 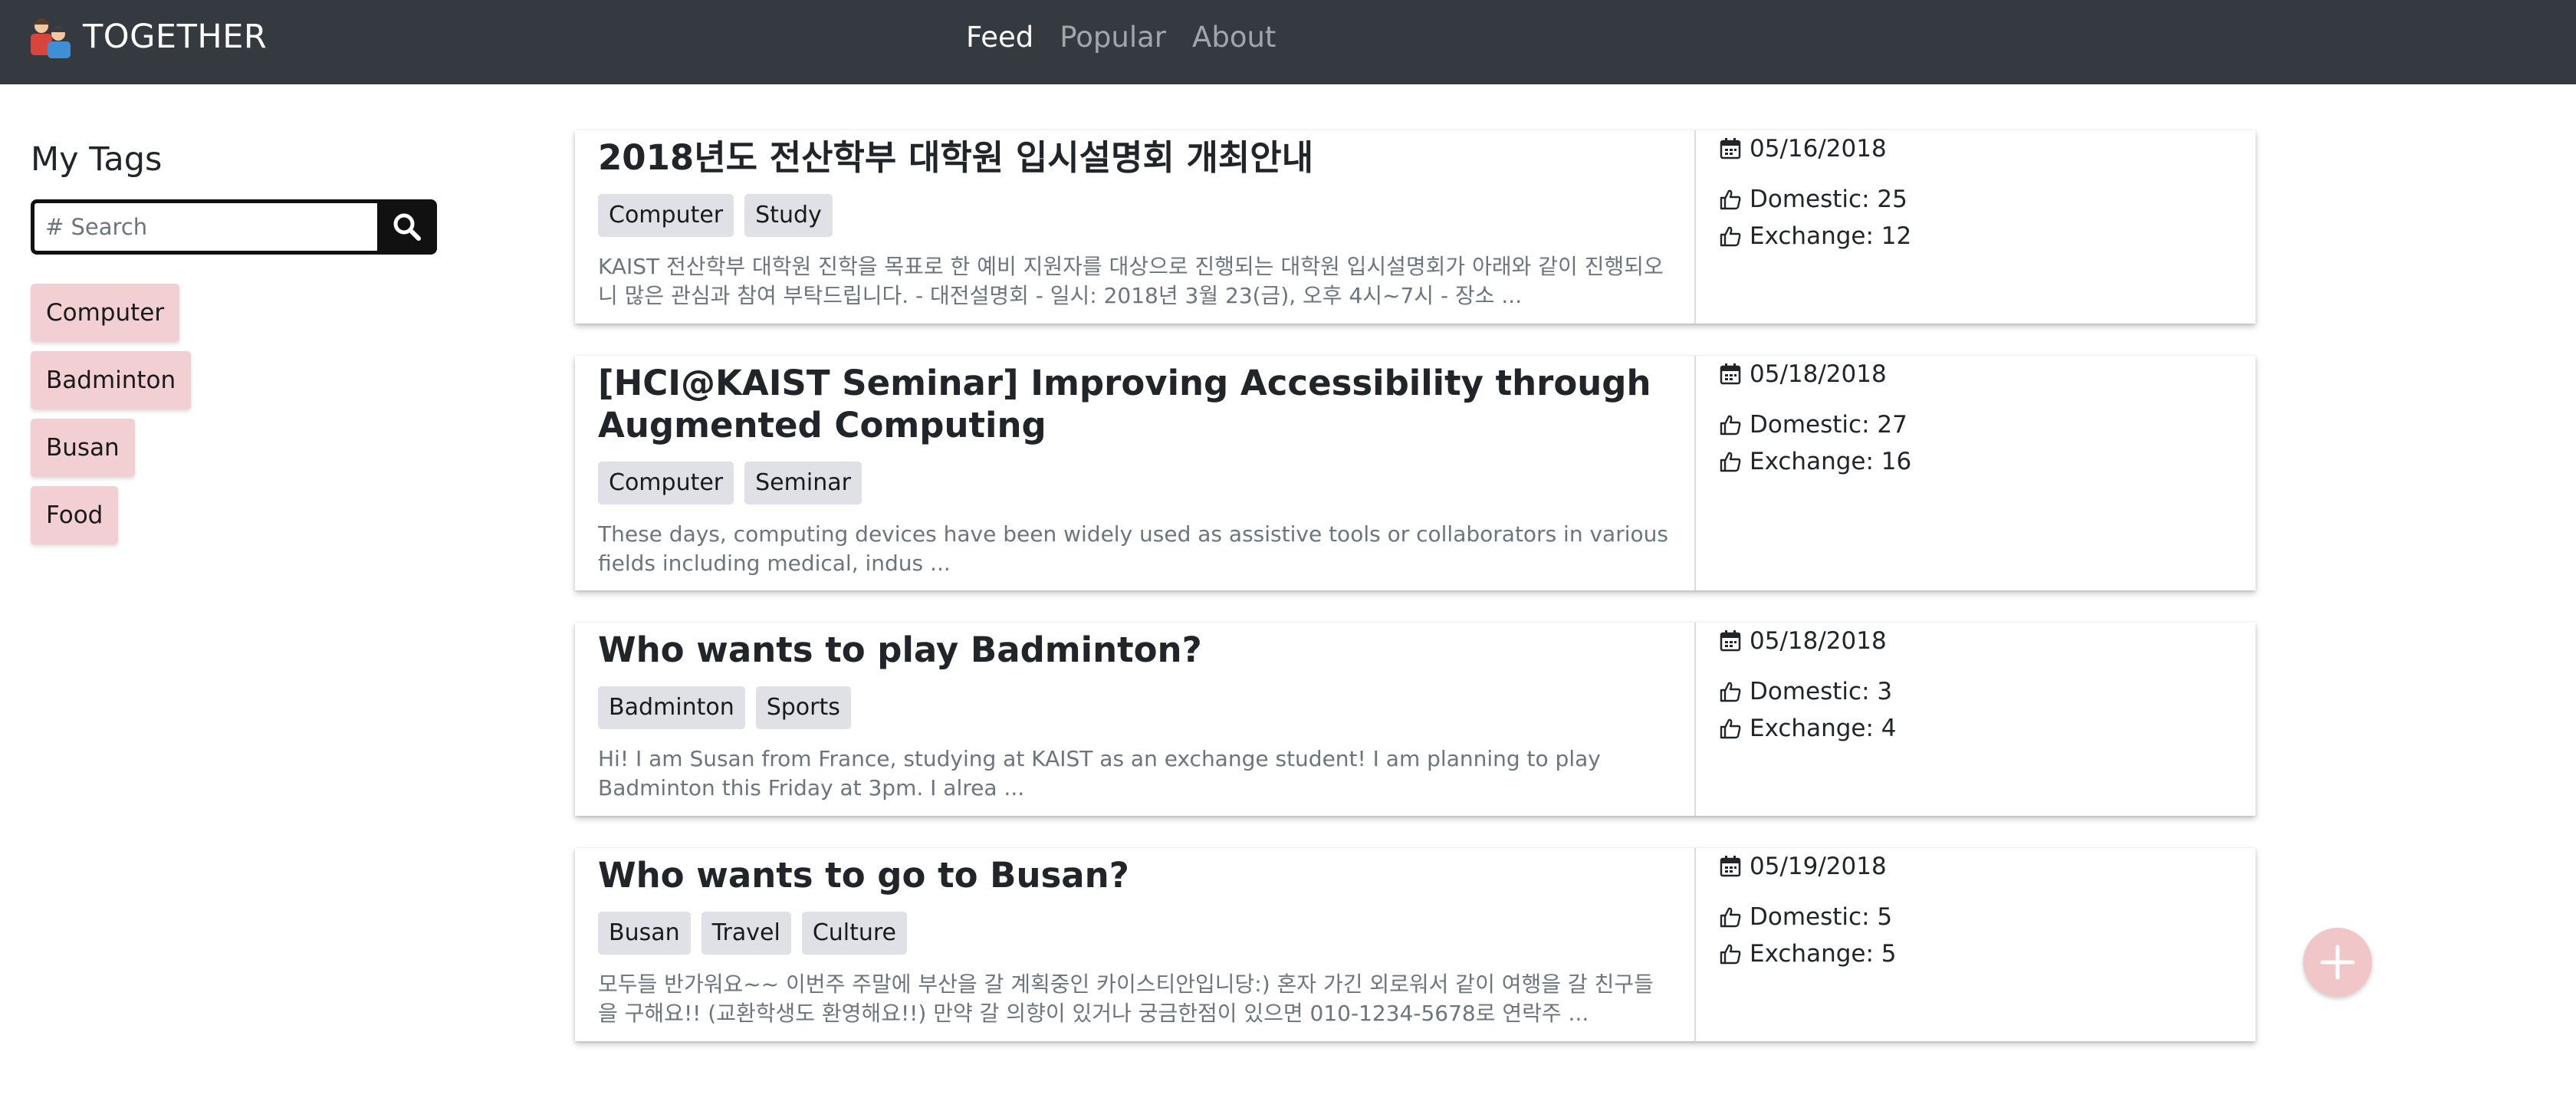 I want to click on domestic-likes: Domestic: 27, so click(x=1976, y=424).